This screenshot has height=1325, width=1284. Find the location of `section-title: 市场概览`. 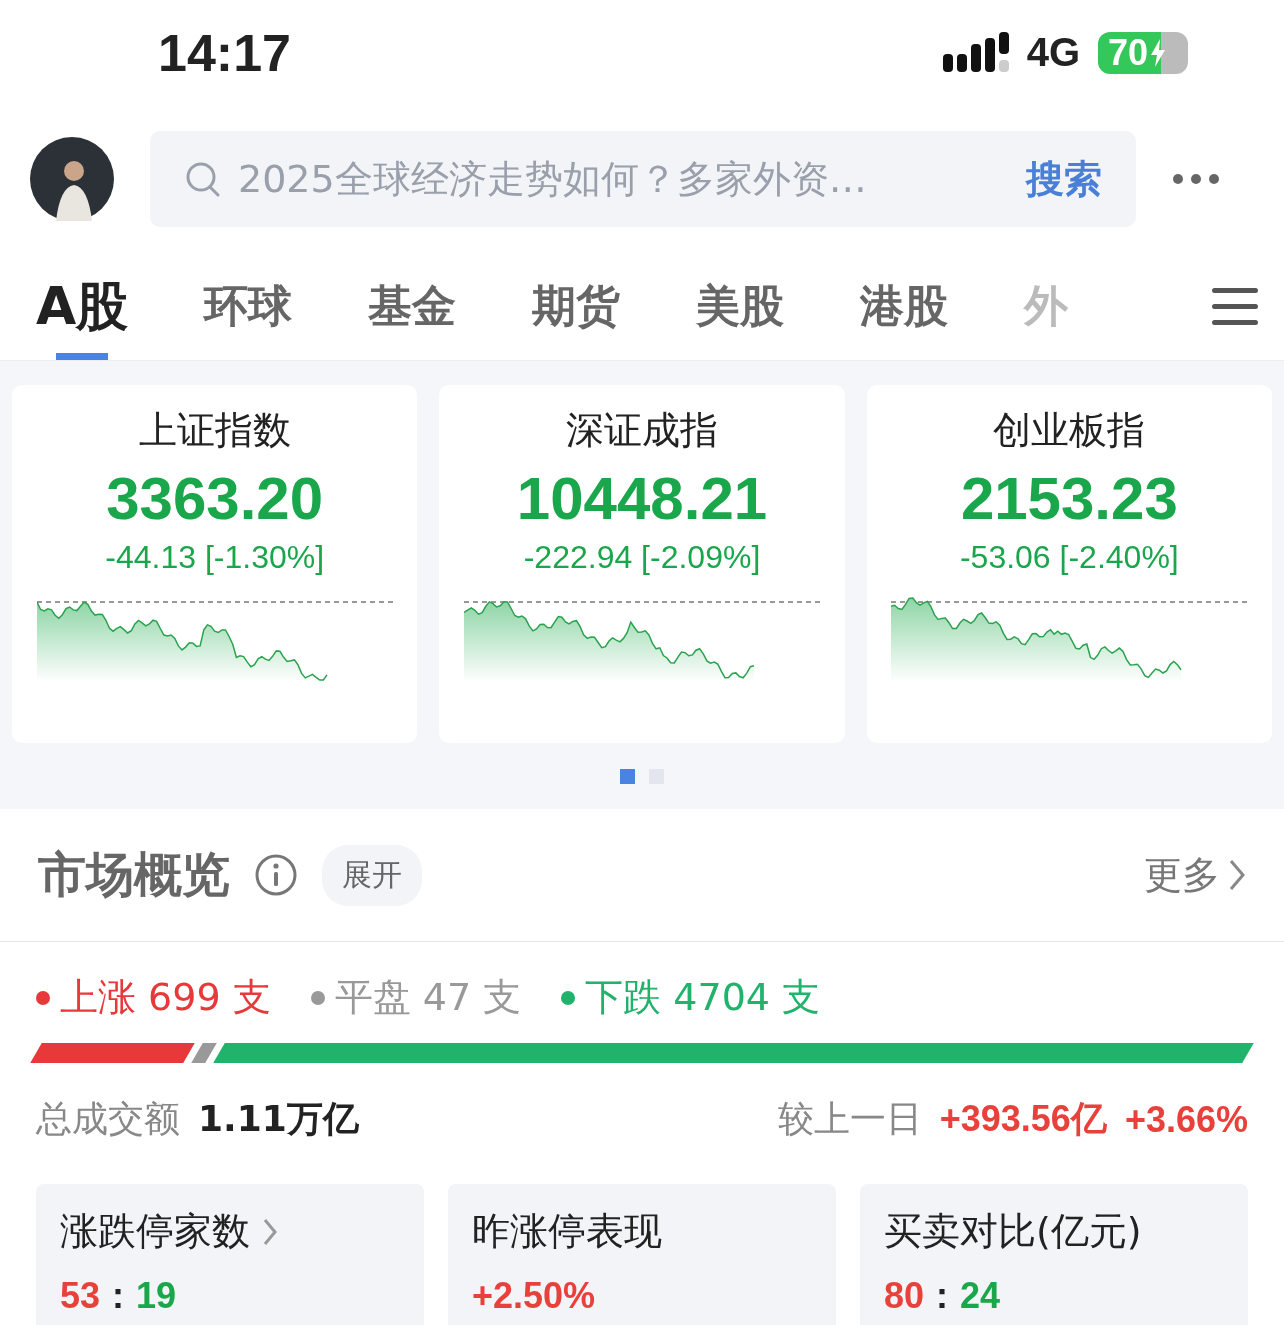

section-title: 市场概览 is located at coordinates (134, 874).